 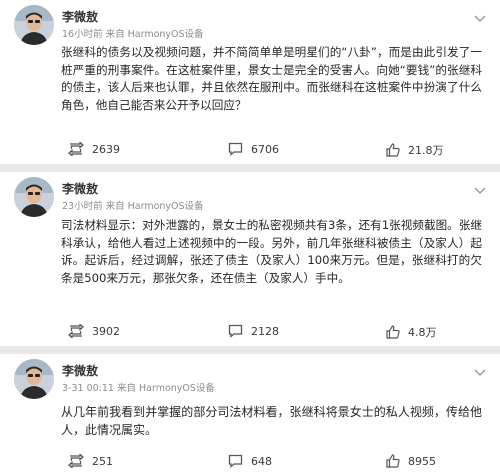 I want to click on repost-count: 3902, so click(x=106, y=331).